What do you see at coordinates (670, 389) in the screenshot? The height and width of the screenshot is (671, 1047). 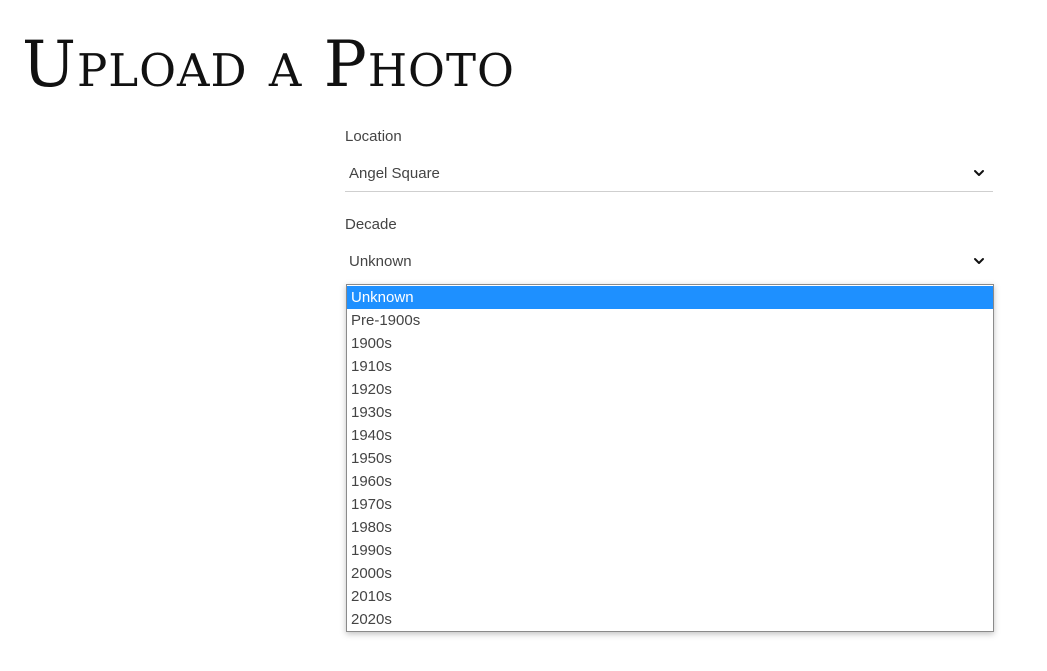 I see `dropdown-option: 1920s` at bounding box center [670, 389].